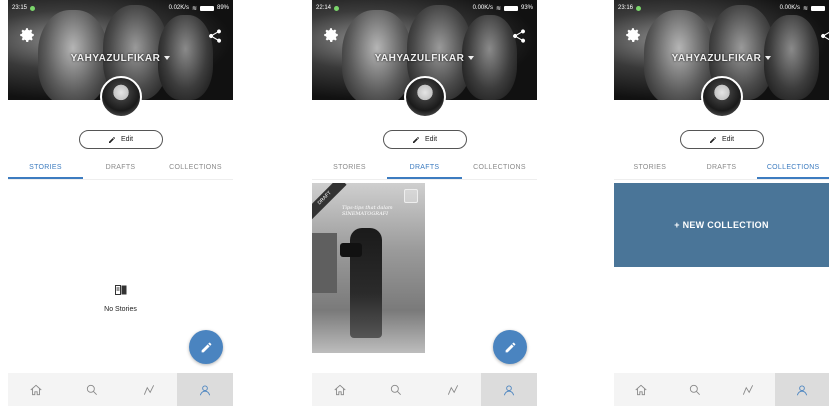  Describe the element at coordinates (721, 225) in the screenshot. I see `new-collection-button: + NEW COLLECTION` at that location.